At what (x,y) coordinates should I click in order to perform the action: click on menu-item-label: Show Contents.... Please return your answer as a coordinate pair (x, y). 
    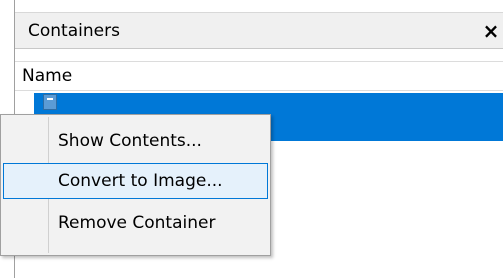
    Looking at the image, I should click on (130, 141).